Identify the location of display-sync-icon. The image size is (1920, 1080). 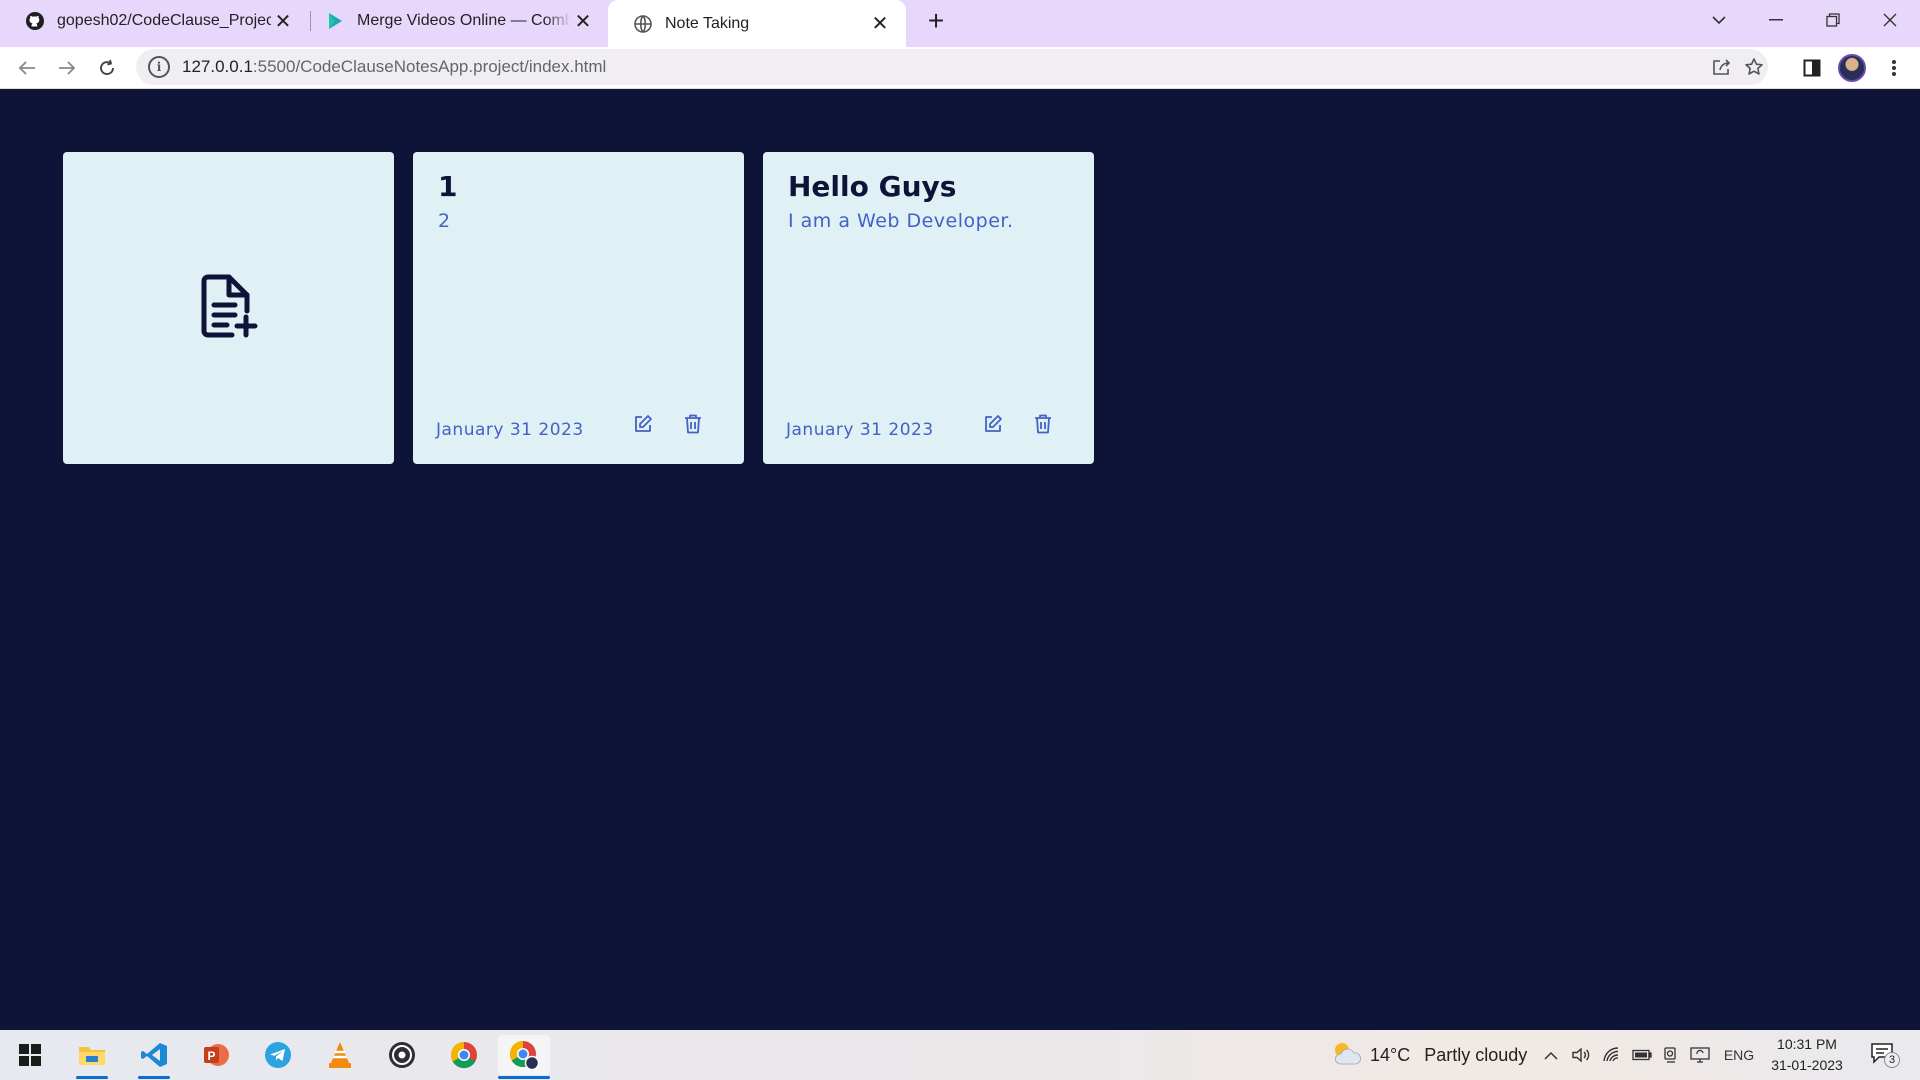
(1700, 1055).